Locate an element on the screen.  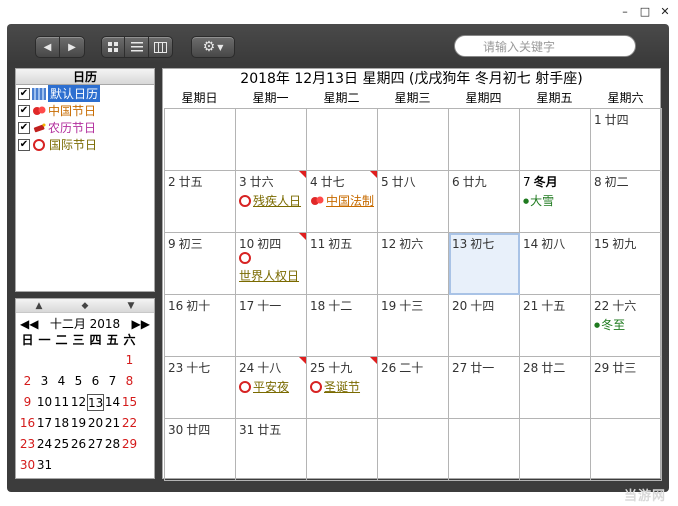
event-item: 残疾人日 is located at coordinates (271, 200).